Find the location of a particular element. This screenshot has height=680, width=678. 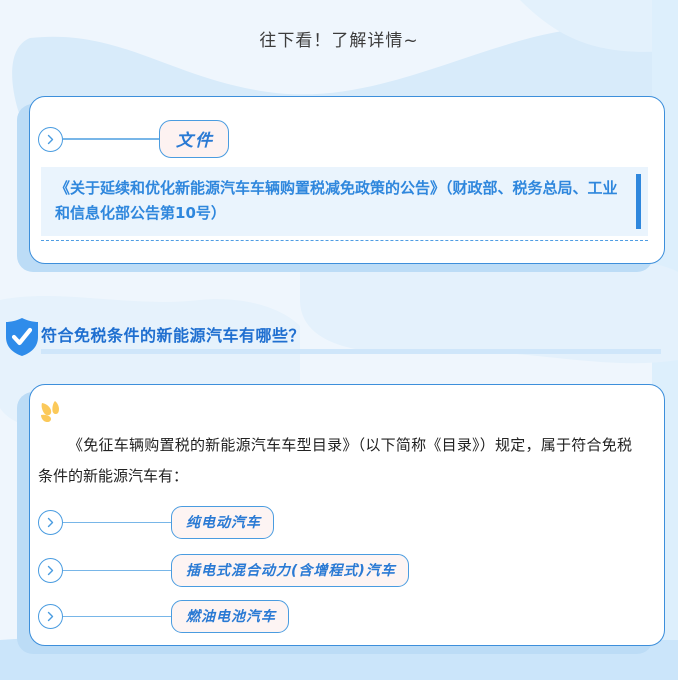

vehicle-type-label: 纯电动汽车 is located at coordinates (222, 522).